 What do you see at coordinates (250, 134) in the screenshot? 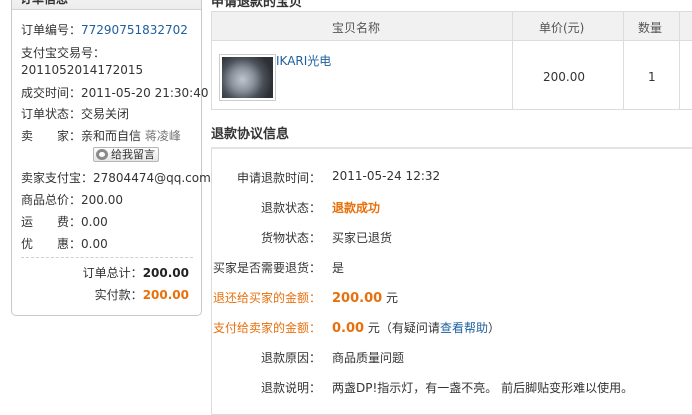
I see `refund-agreement-title: 退款协议信息` at bounding box center [250, 134].